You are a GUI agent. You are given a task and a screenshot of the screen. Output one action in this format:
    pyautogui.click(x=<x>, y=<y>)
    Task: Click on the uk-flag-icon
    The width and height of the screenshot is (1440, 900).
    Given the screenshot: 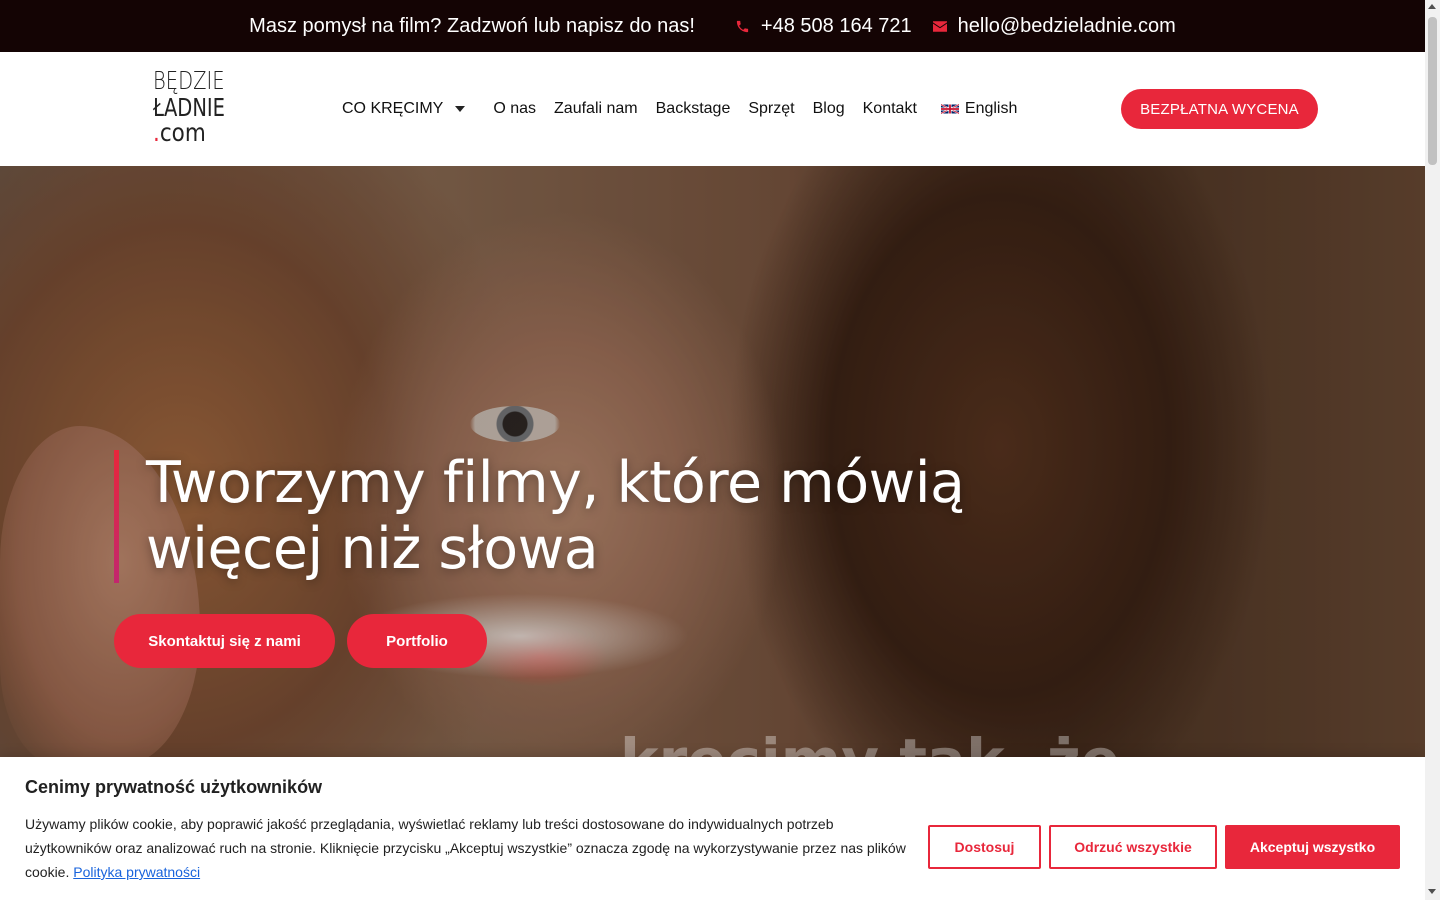 What is the action you would take?
    pyautogui.click(x=949, y=109)
    